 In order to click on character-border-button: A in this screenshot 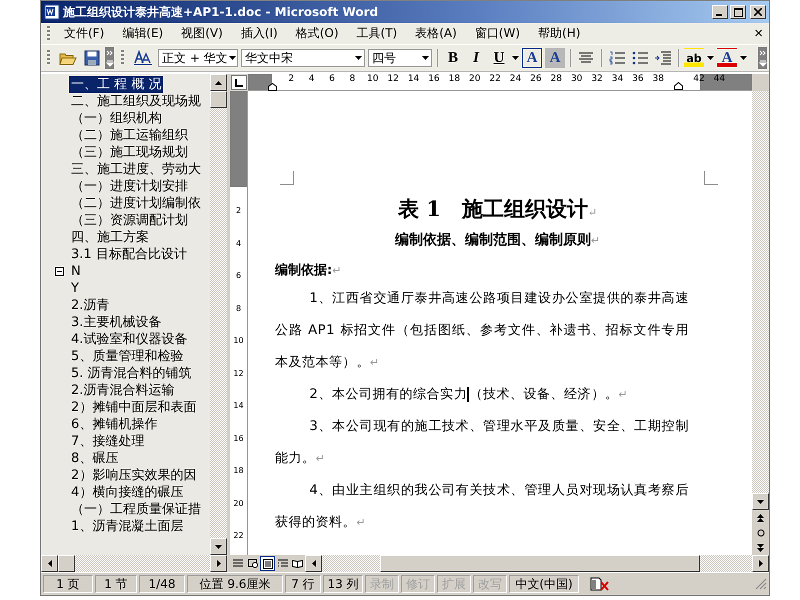, I will do `click(532, 58)`.